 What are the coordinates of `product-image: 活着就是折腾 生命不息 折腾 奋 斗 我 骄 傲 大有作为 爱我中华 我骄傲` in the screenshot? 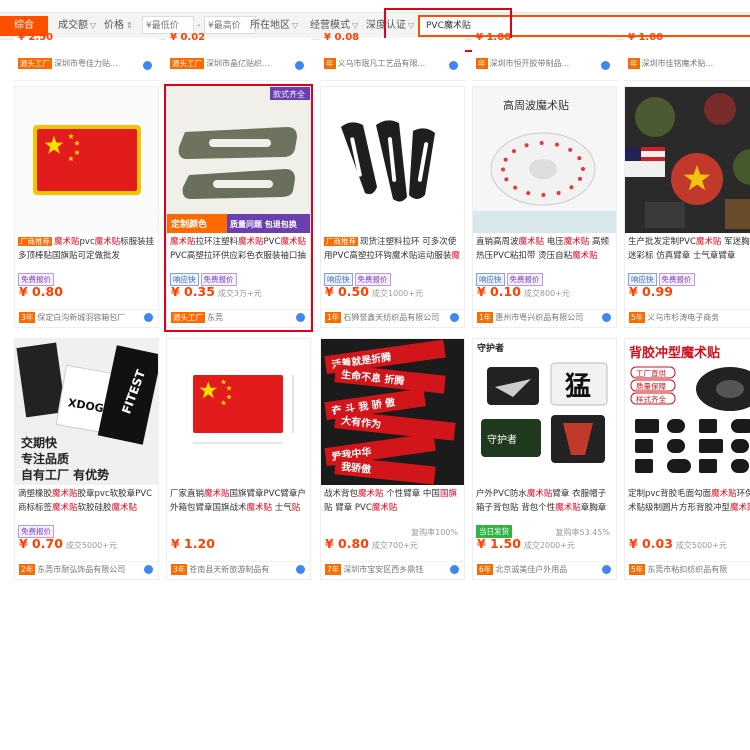 It's located at (392, 412).